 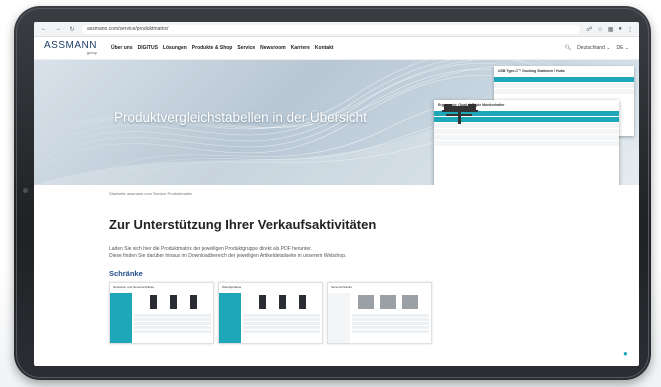 I want to click on pdf-thumbnail-title: Serverschränke, so click(x=342, y=287).